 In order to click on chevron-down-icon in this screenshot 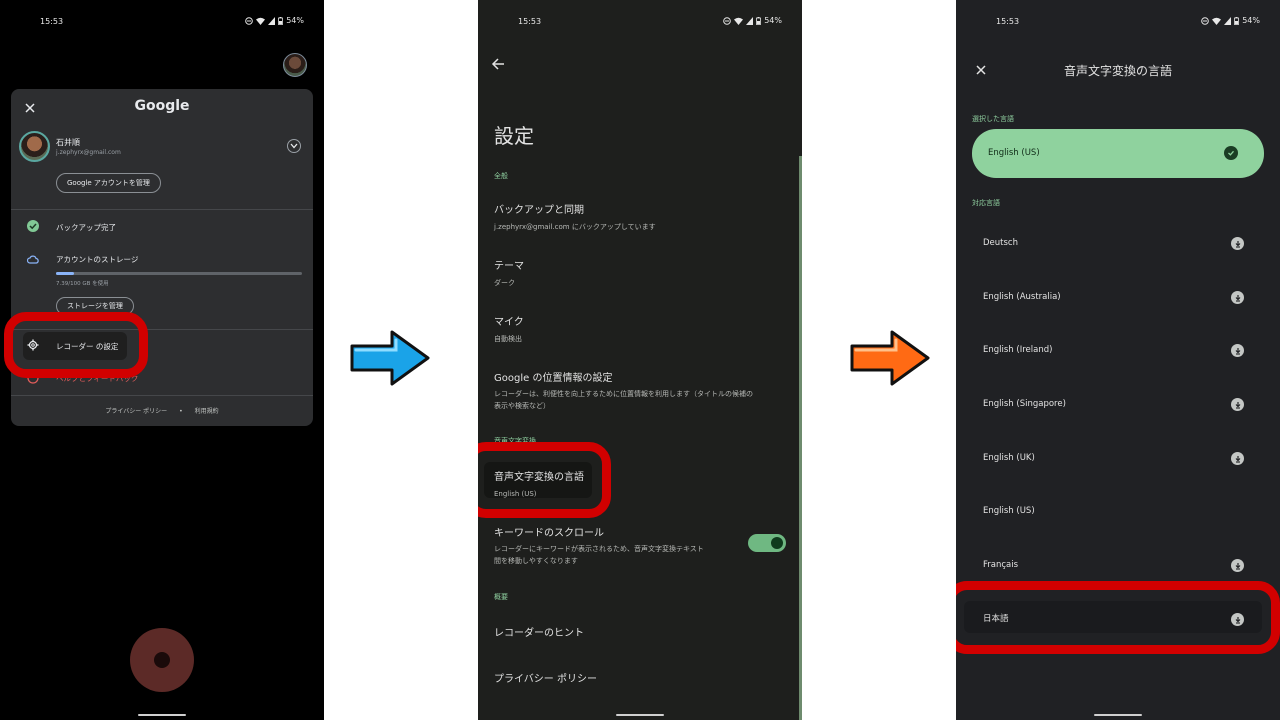, I will do `click(294, 146)`.